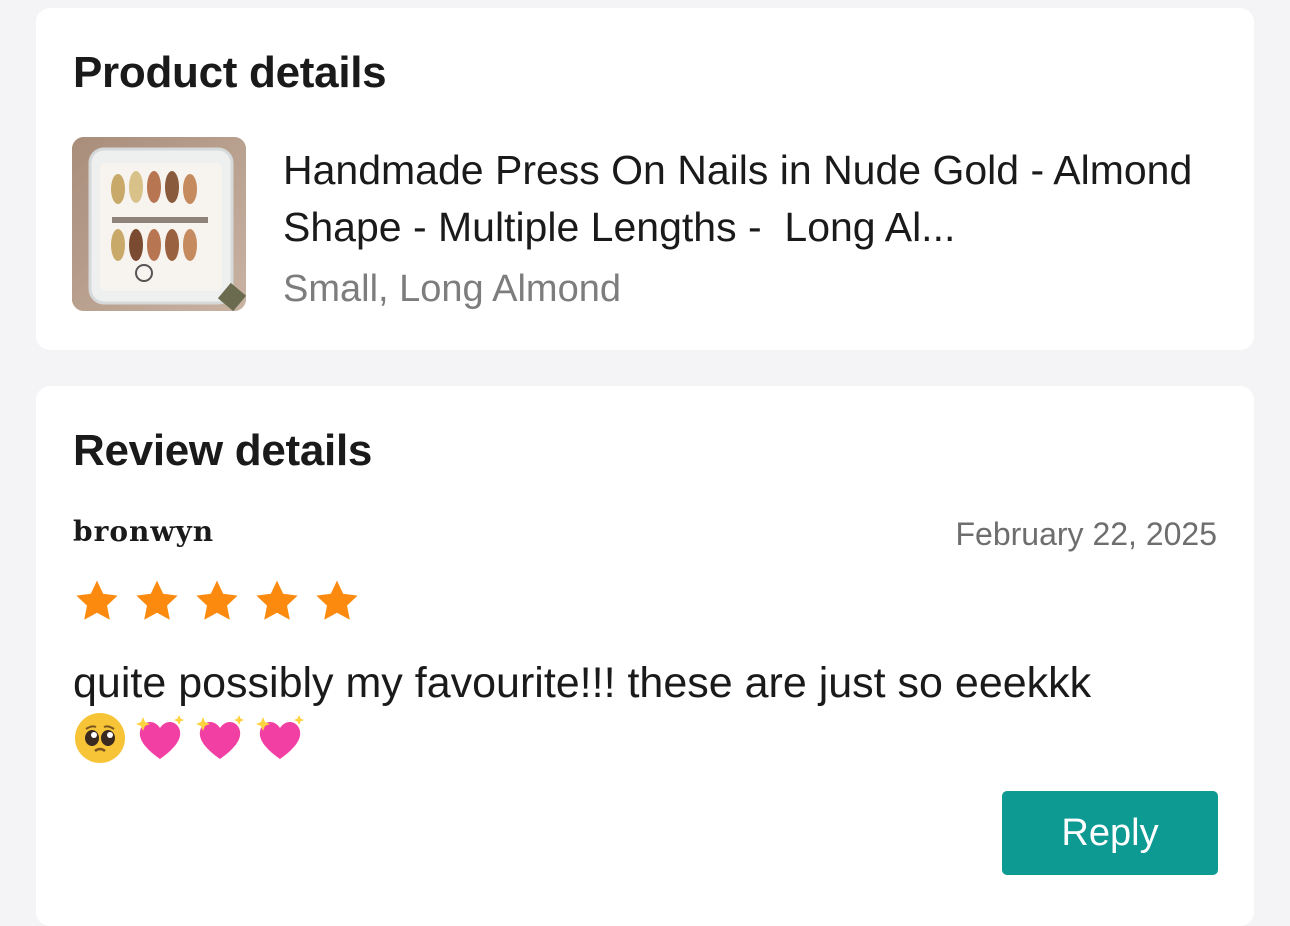  I want to click on star-rating, so click(217, 601).